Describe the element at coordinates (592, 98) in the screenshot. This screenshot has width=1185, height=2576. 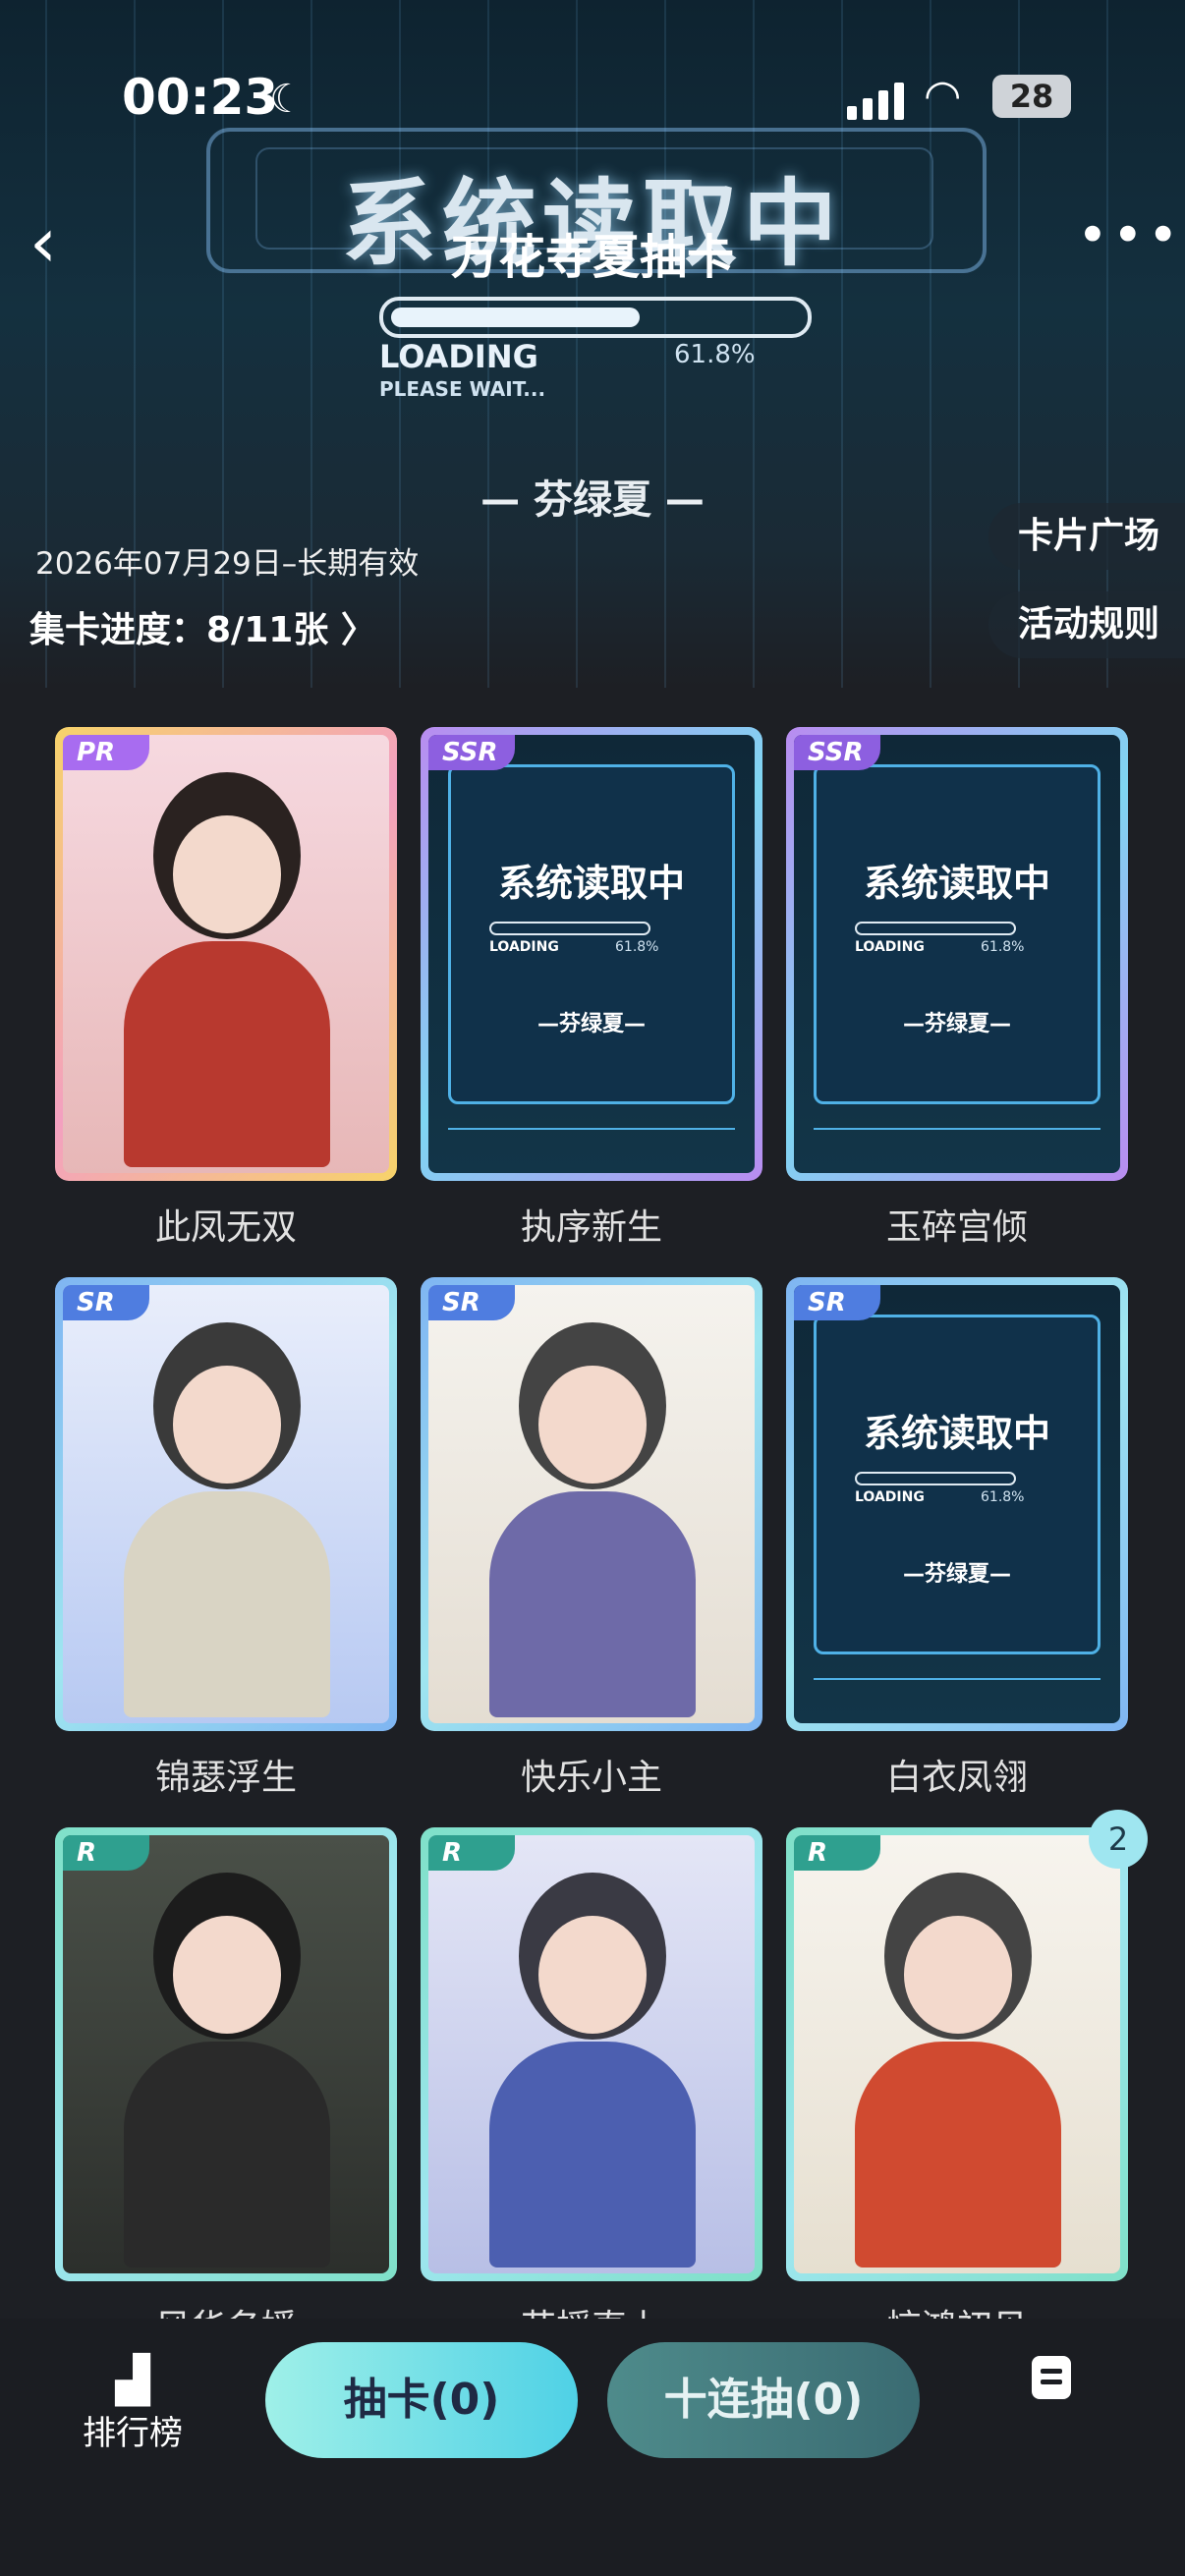
I see `status-bar: 00:23 ☾ ◠ 28` at that location.